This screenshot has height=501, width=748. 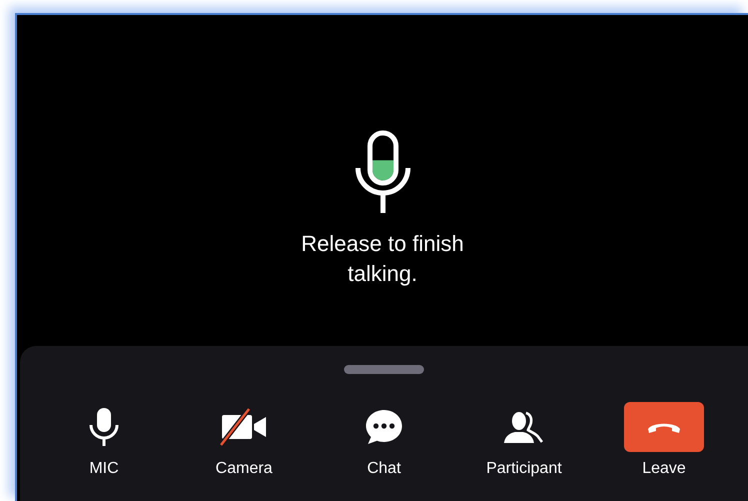 What do you see at coordinates (382, 259) in the screenshot?
I see `talk-hint: Release to finish talking.` at bounding box center [382, 259].